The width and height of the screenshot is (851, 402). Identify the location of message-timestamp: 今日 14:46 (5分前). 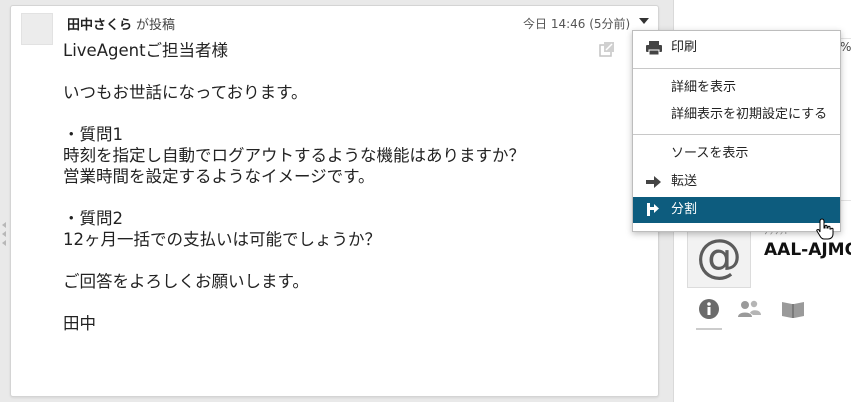
(577, 24).